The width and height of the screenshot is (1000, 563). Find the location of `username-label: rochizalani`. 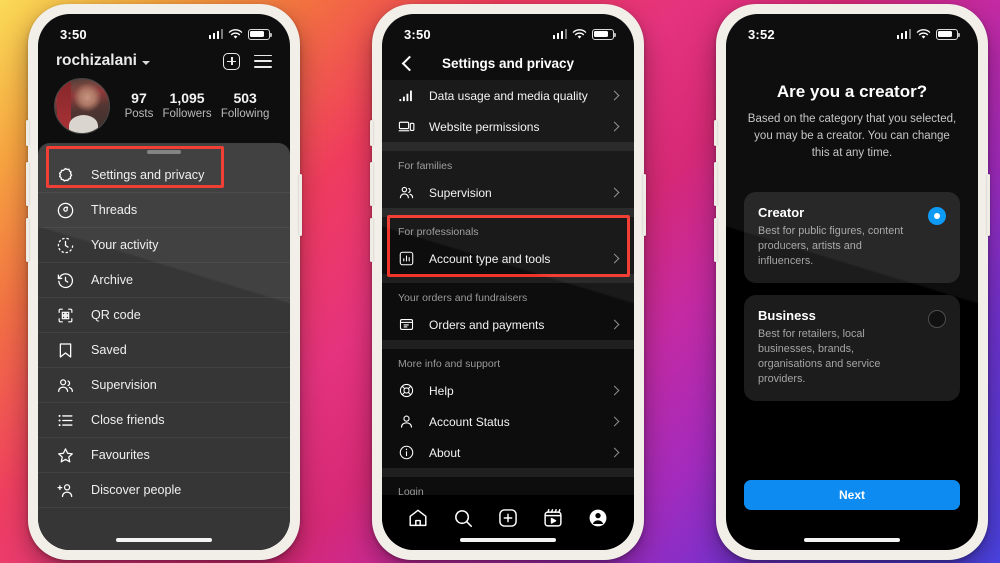

username-label: rochizalani is located at coordinates (96, 60).